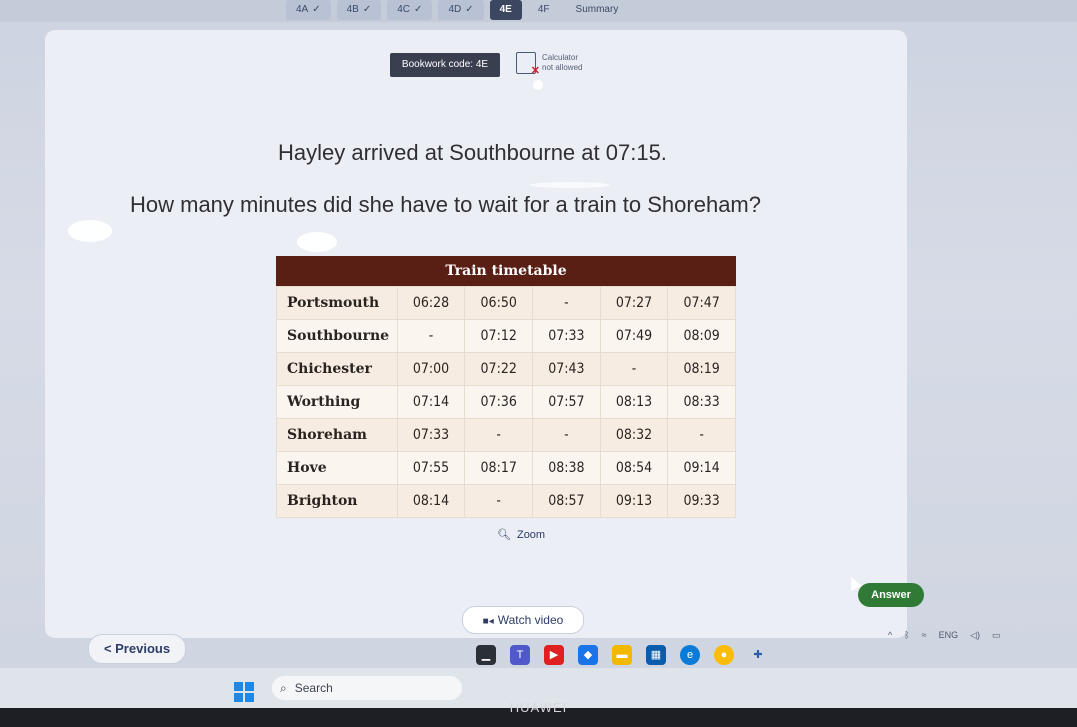  What do you see at coordinates (499, 303) in the screenshot?
I see `departure-time: 06:50` at bounding box center [499, 303].